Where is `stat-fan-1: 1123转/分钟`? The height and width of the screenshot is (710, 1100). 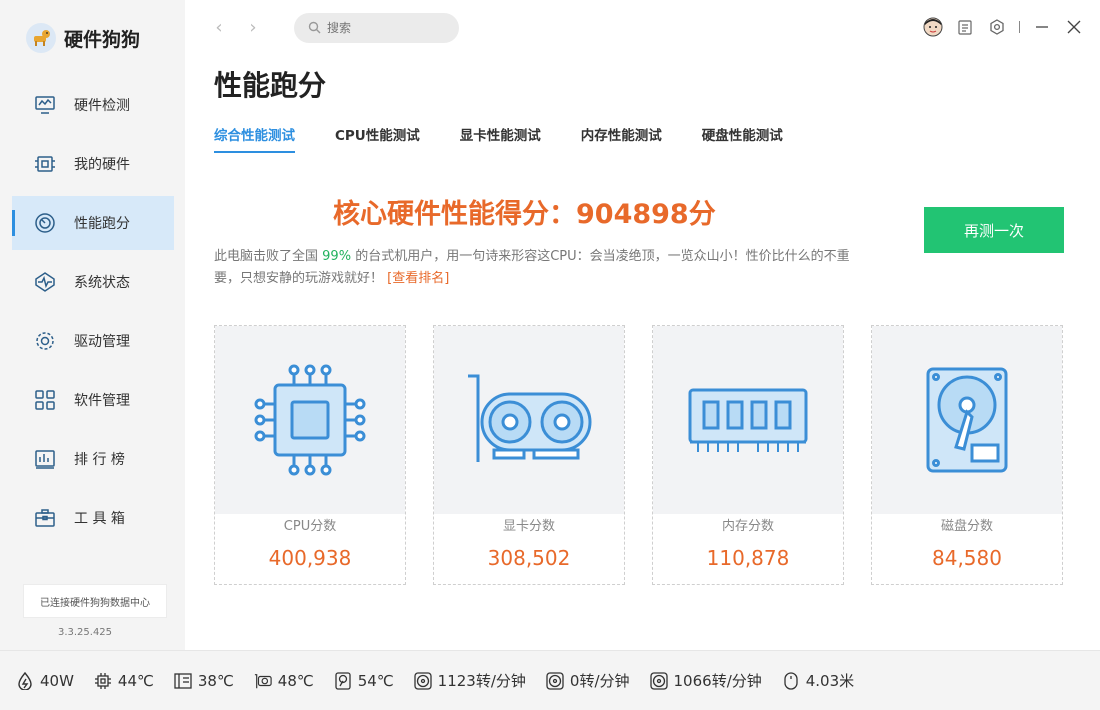 stat-fan-1: 1123转/分钟 is located at coordinates (470, 680).